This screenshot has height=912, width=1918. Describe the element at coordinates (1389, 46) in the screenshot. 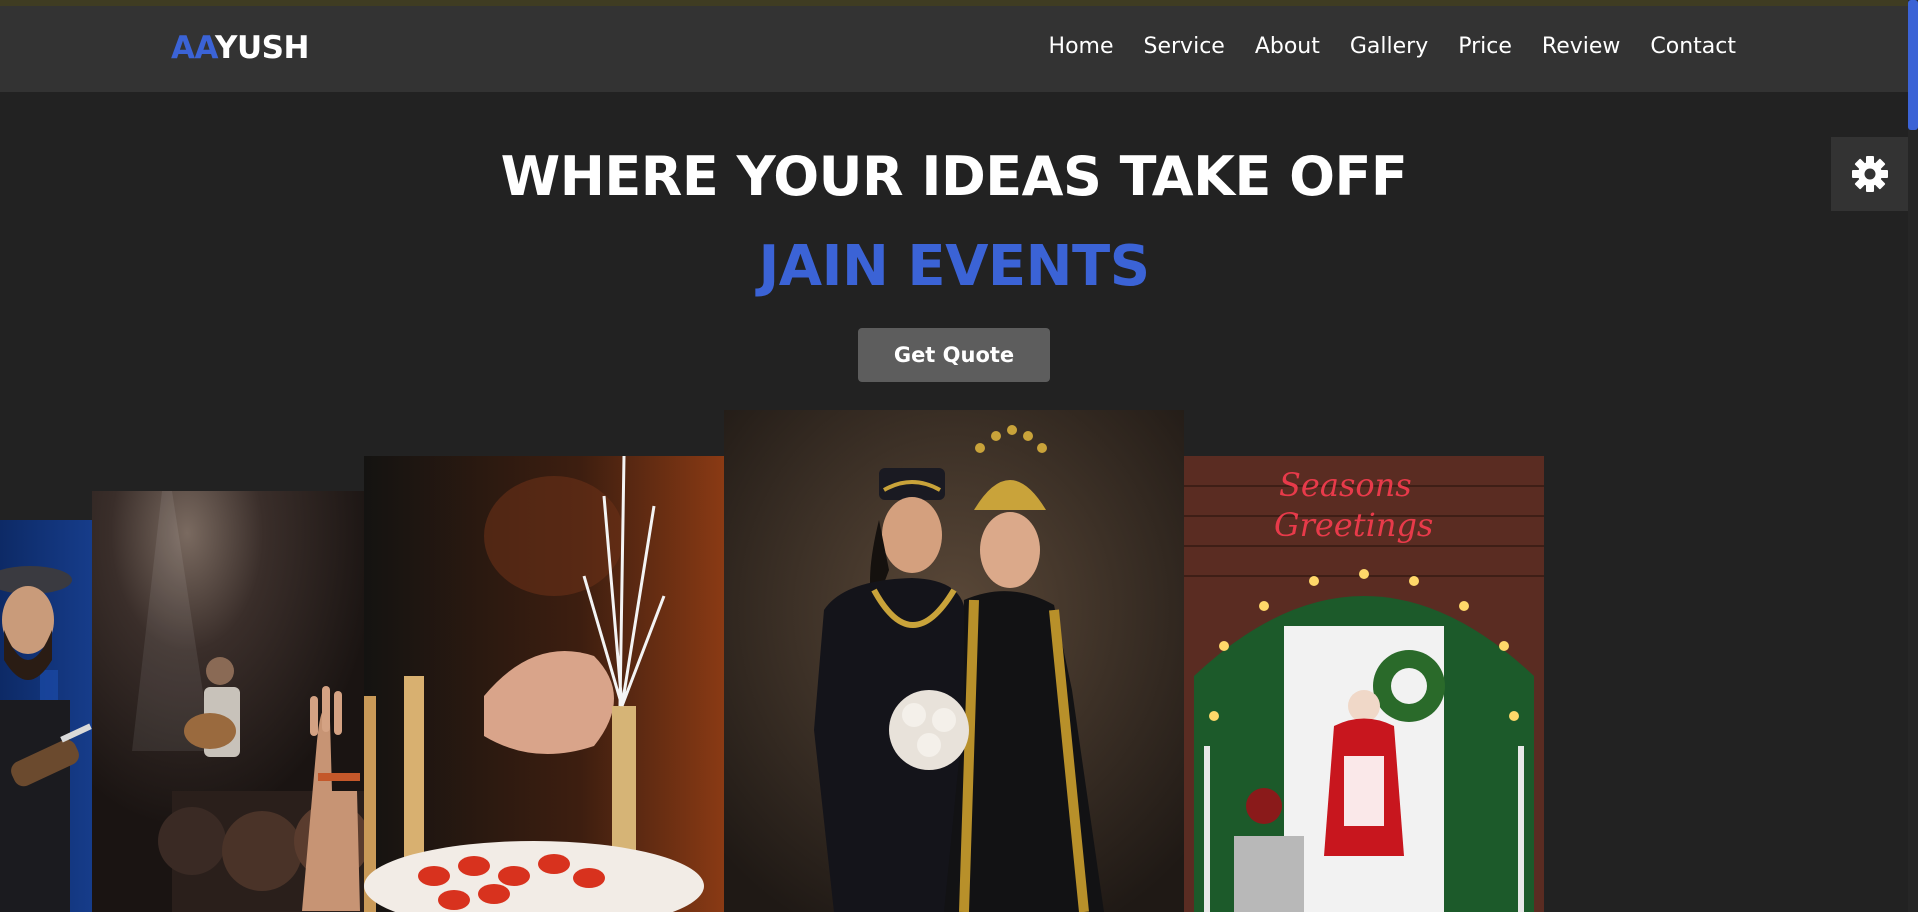

I see `nav-gallery: Gallery` at that location.